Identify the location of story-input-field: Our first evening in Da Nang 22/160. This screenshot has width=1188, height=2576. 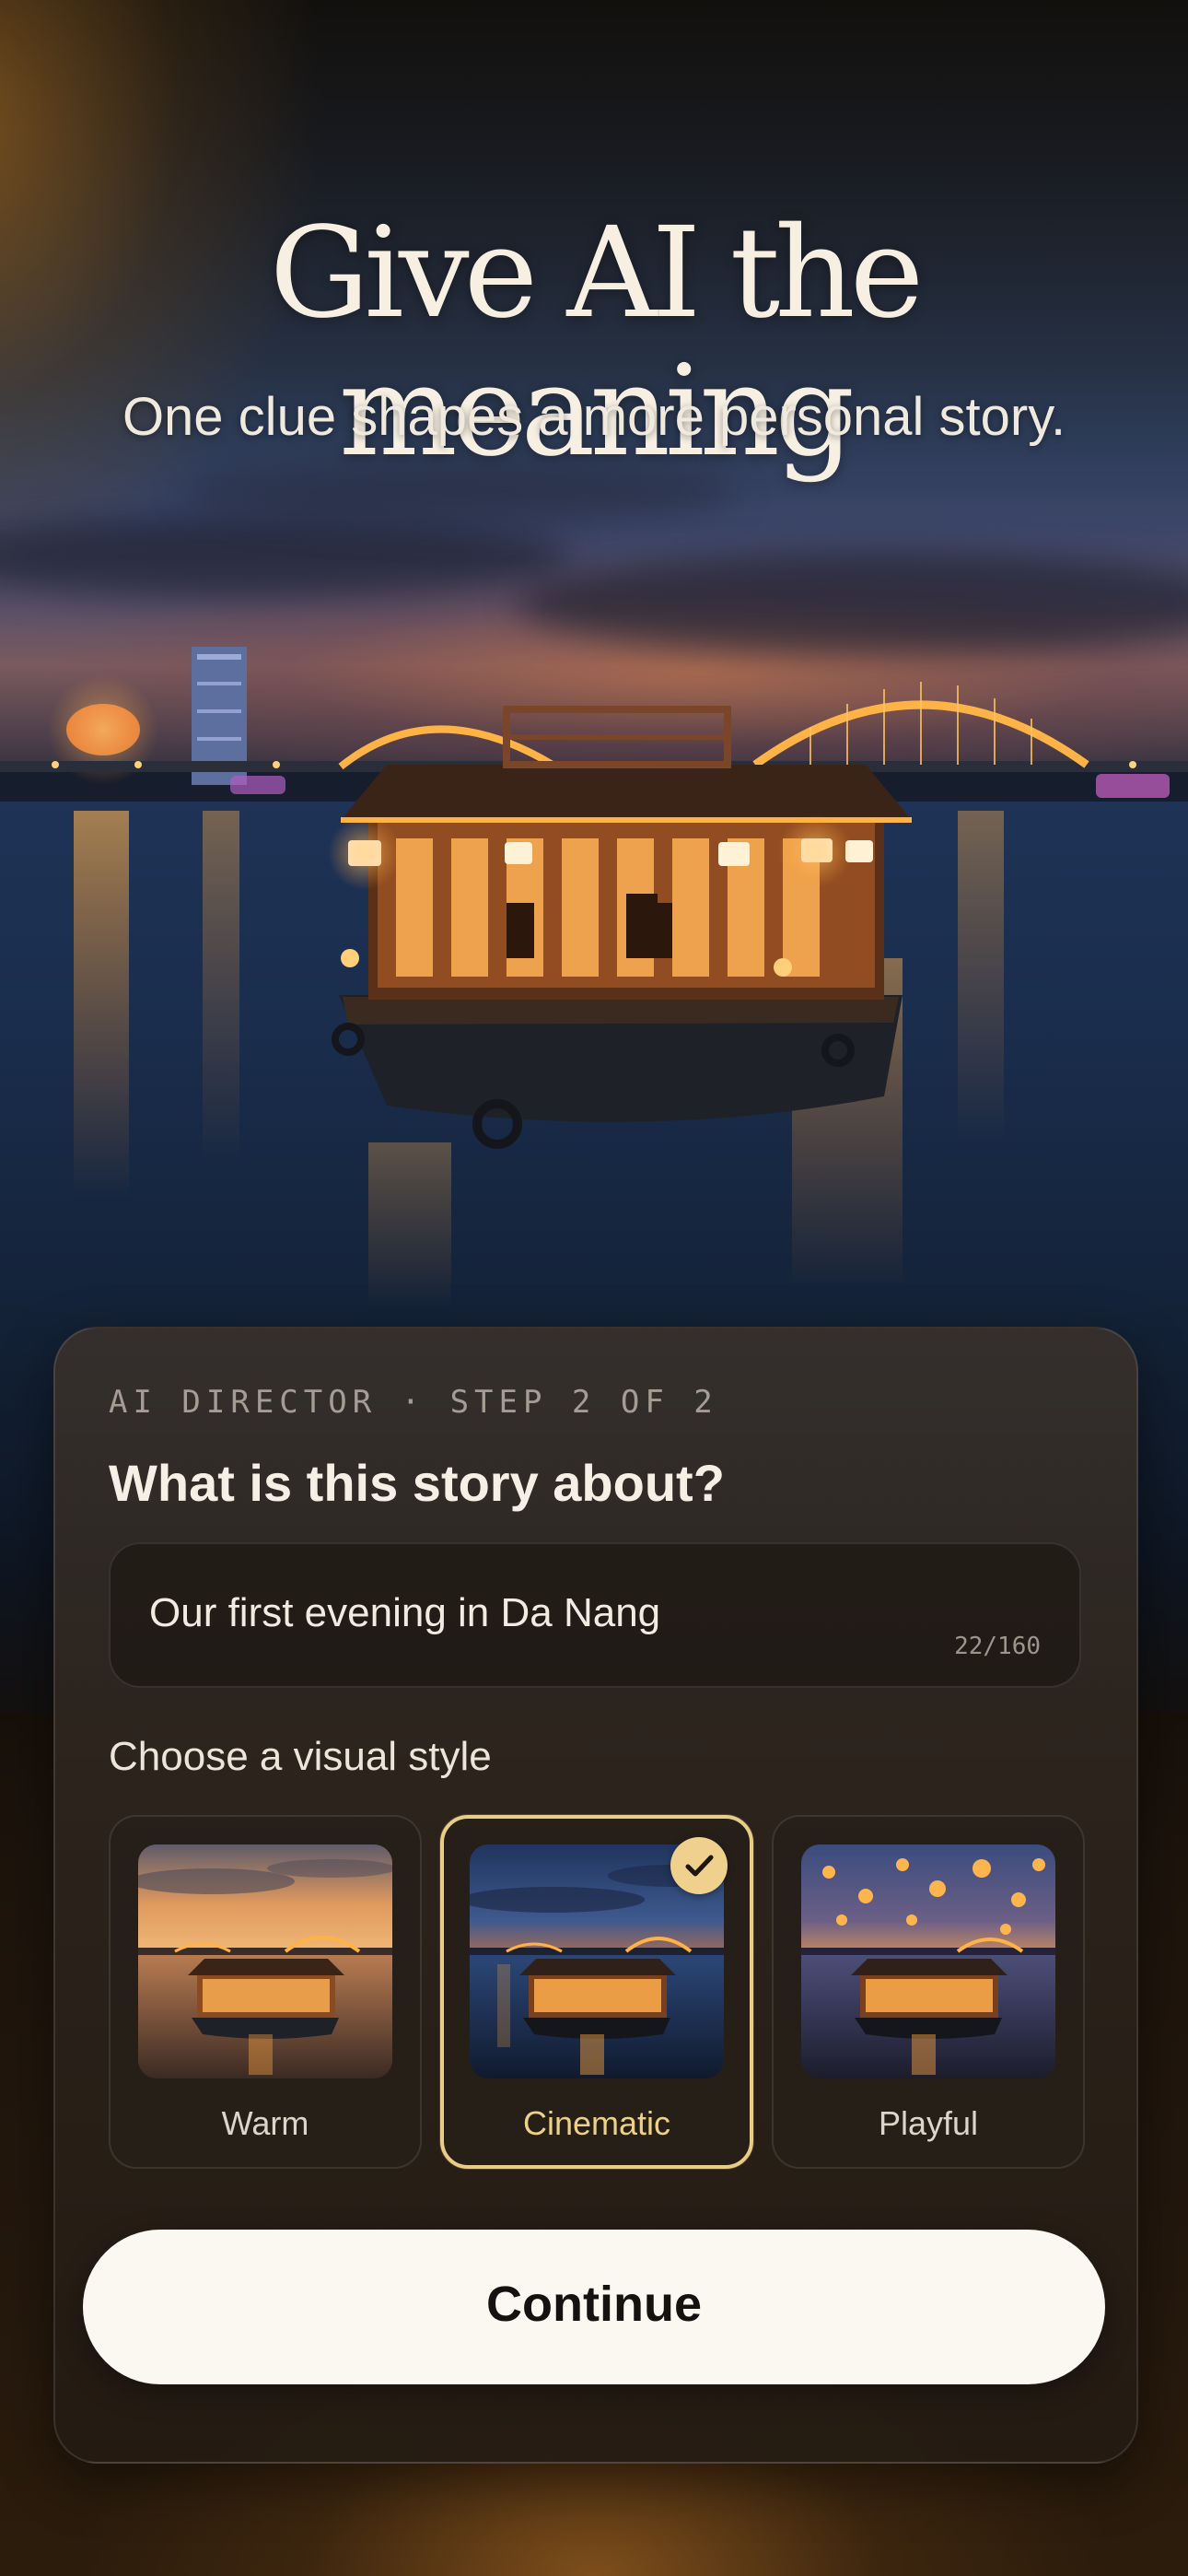
(595, 1615).